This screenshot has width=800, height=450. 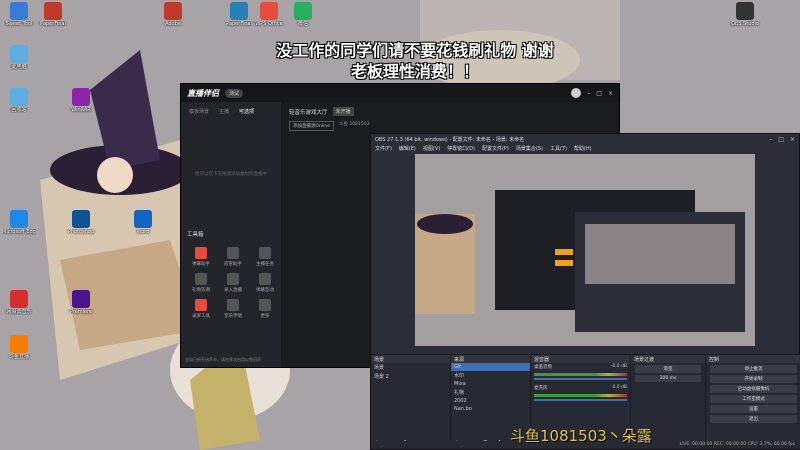 What do you see at coordinates (753, 369) in the screenshot?
I see `stop-streaming-button: 停止推流` at bounding box center [753, 369].